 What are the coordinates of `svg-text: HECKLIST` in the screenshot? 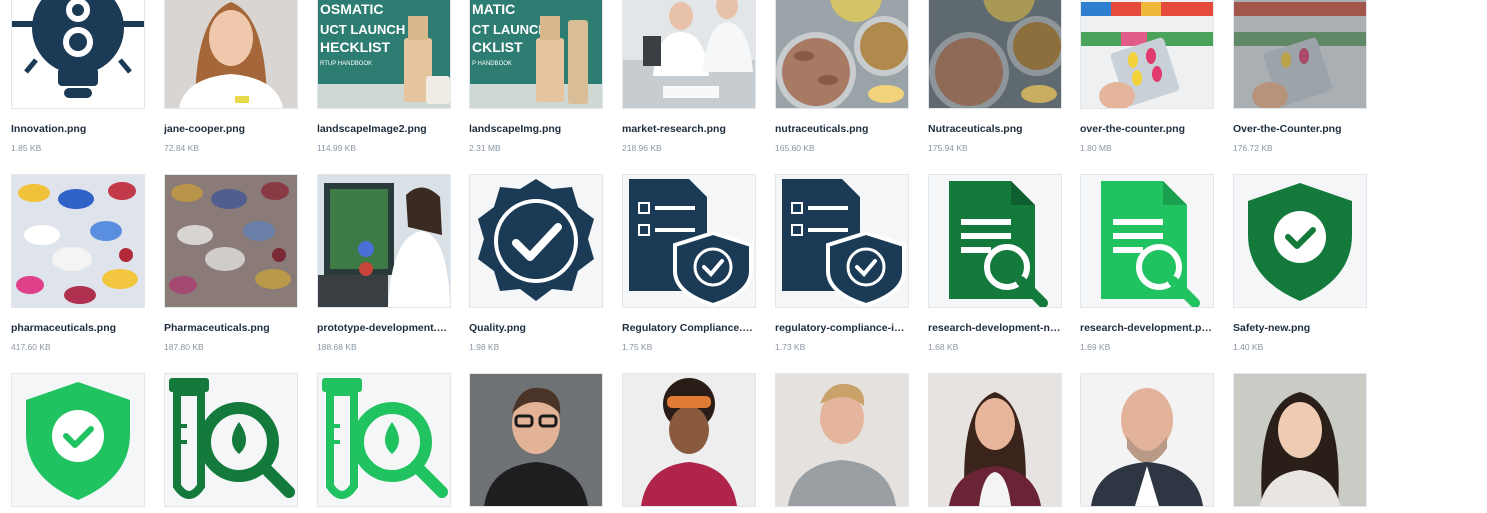 It's located at (355, 47).